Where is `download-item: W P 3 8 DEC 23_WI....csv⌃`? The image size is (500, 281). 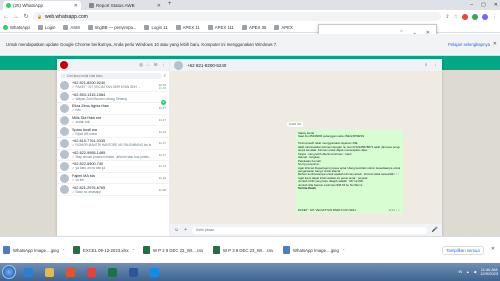 download-item: W P 3 8 DEC 23_WI....csv⌃ is located at coordinates (244, 250).